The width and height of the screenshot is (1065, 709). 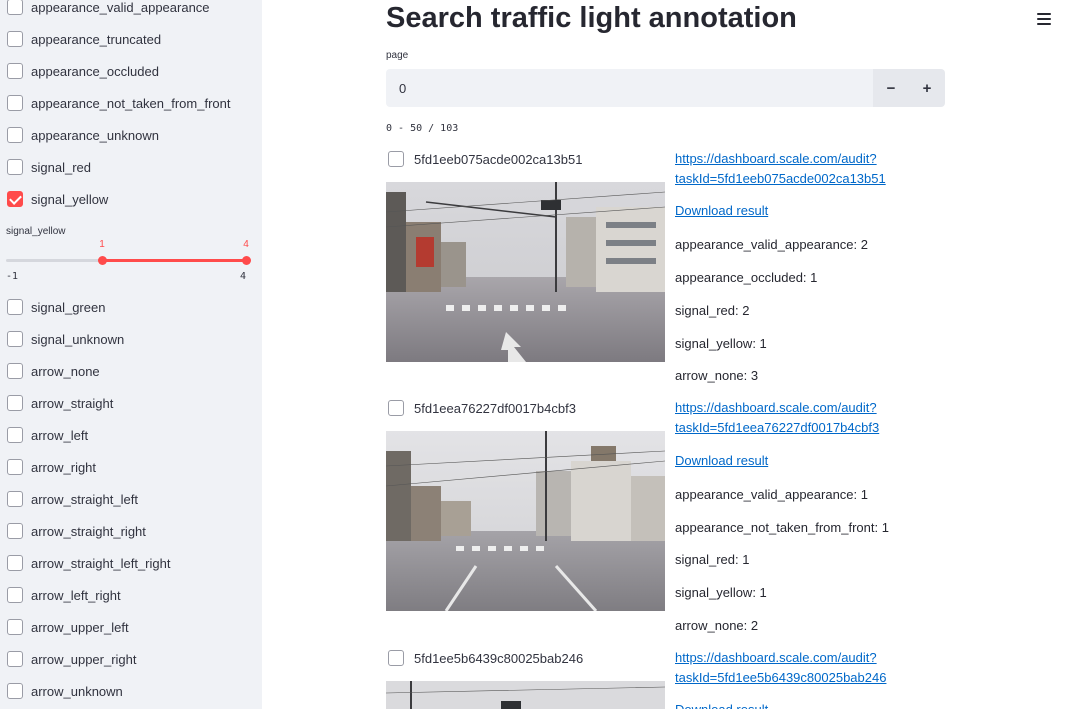 I want to click on checkbox-appearance-valid-appearance: appearance_valid_appearance, so click(x=108, y=8).